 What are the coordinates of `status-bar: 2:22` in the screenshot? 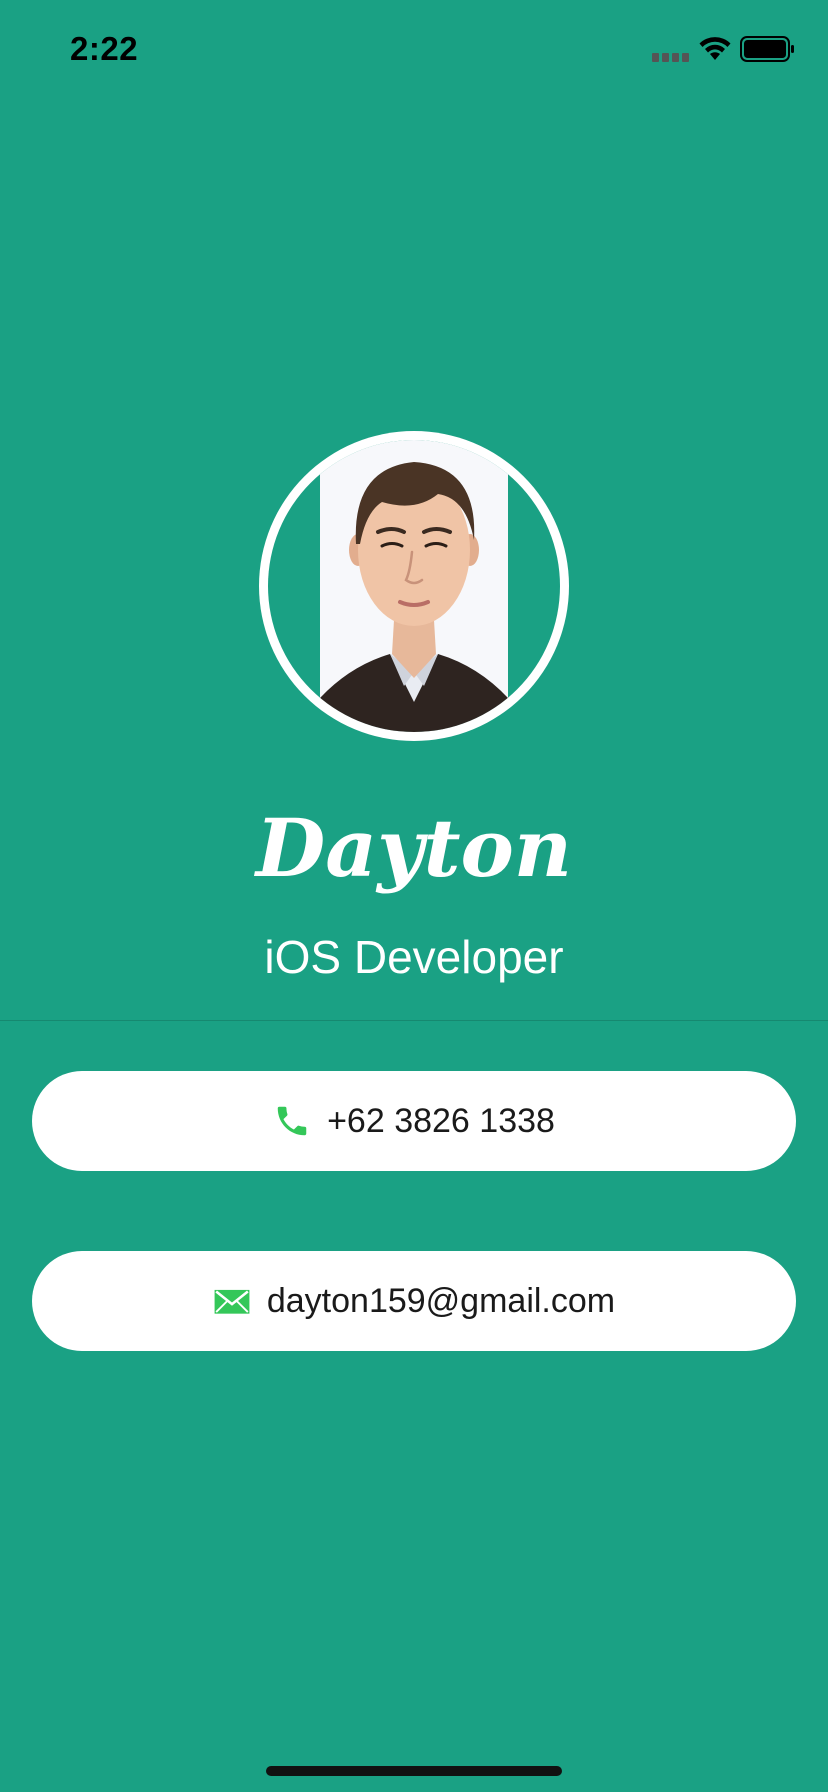 It's located at (414, 50).